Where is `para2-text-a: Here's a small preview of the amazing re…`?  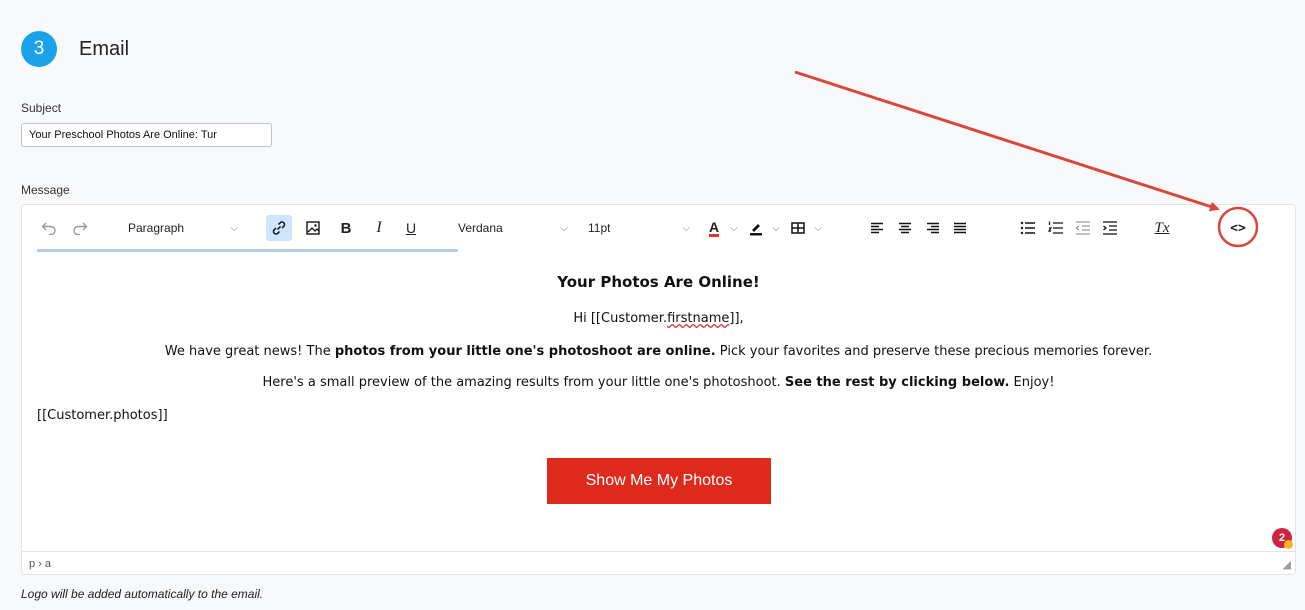 para2-text-a: Here's a small preview of the amazing re… is located at coordinates (523, 382).